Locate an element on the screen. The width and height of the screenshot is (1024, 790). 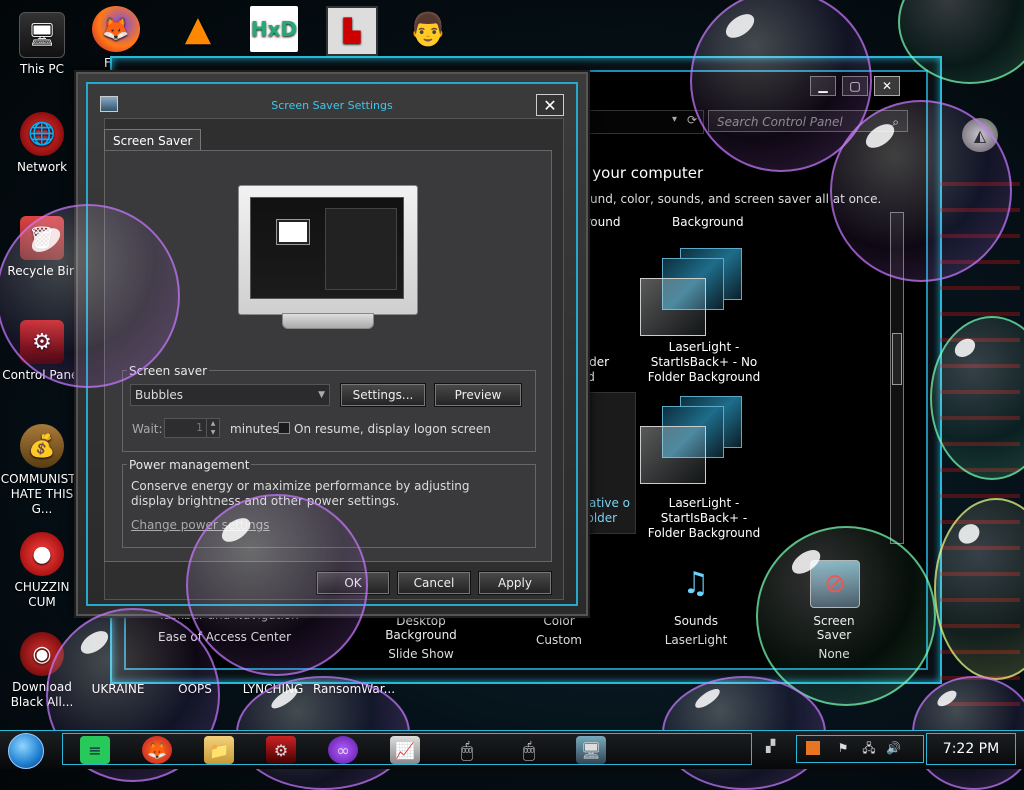
preview-button: Preview is located at coordinates (478, 395).